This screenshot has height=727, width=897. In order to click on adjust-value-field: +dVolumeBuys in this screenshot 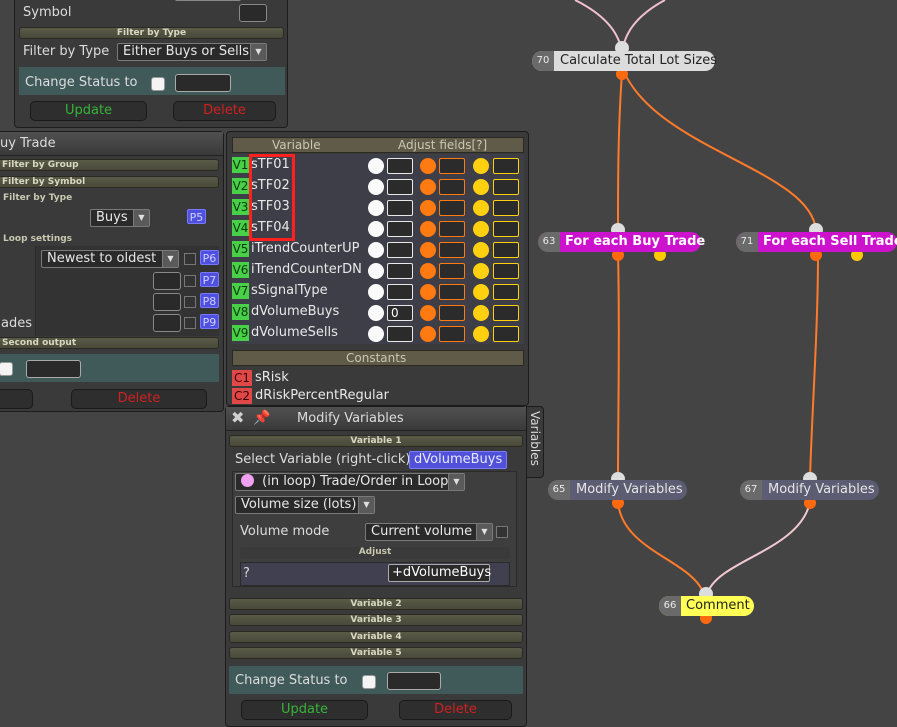, I will do `click(439, 573)`.